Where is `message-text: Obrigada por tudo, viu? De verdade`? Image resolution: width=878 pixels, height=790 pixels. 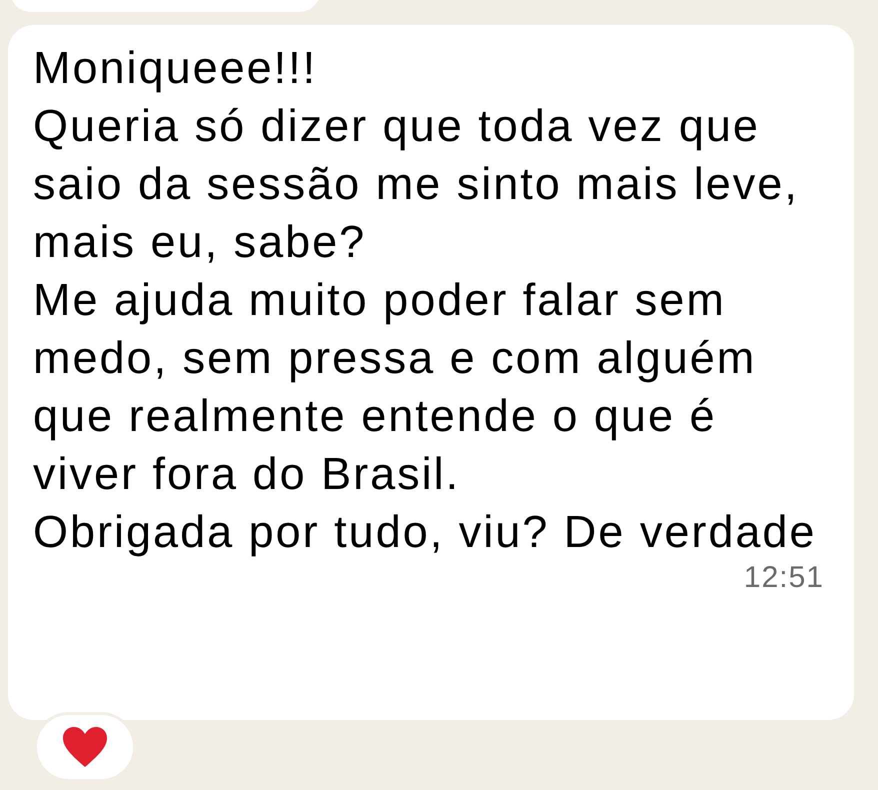 message-text: Obrigada por tudo, viu? De verdade is located at coordinates (425, 532).